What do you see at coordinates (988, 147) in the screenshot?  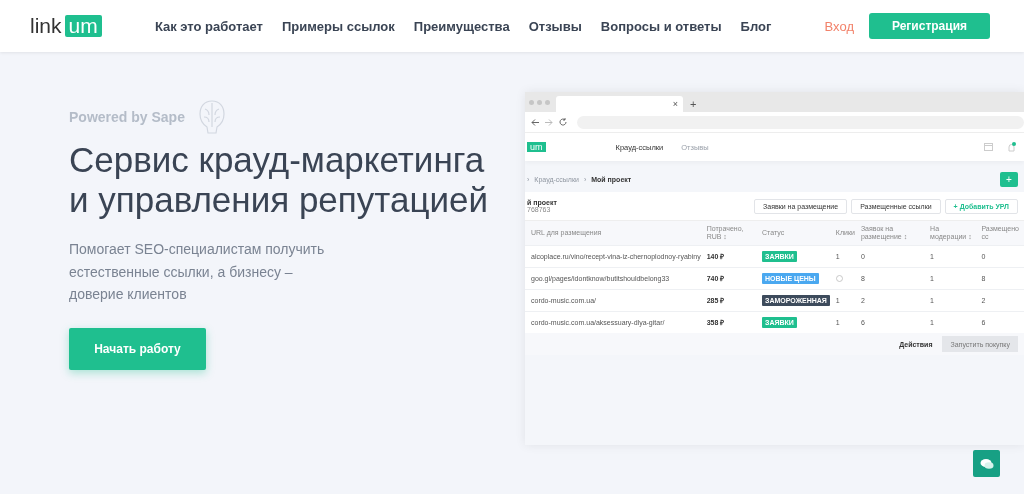 I see `calendar-icon` at bounding box center [988, 147].